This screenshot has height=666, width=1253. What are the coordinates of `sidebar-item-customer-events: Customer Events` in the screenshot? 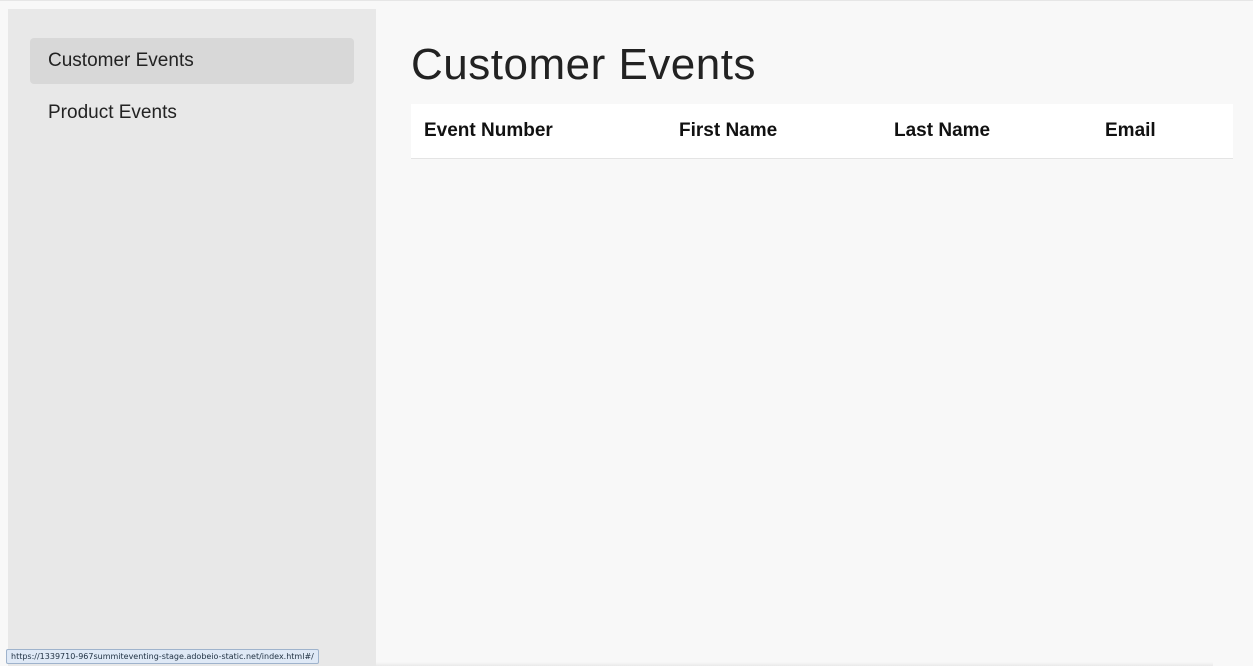 It's located at (192, 61).